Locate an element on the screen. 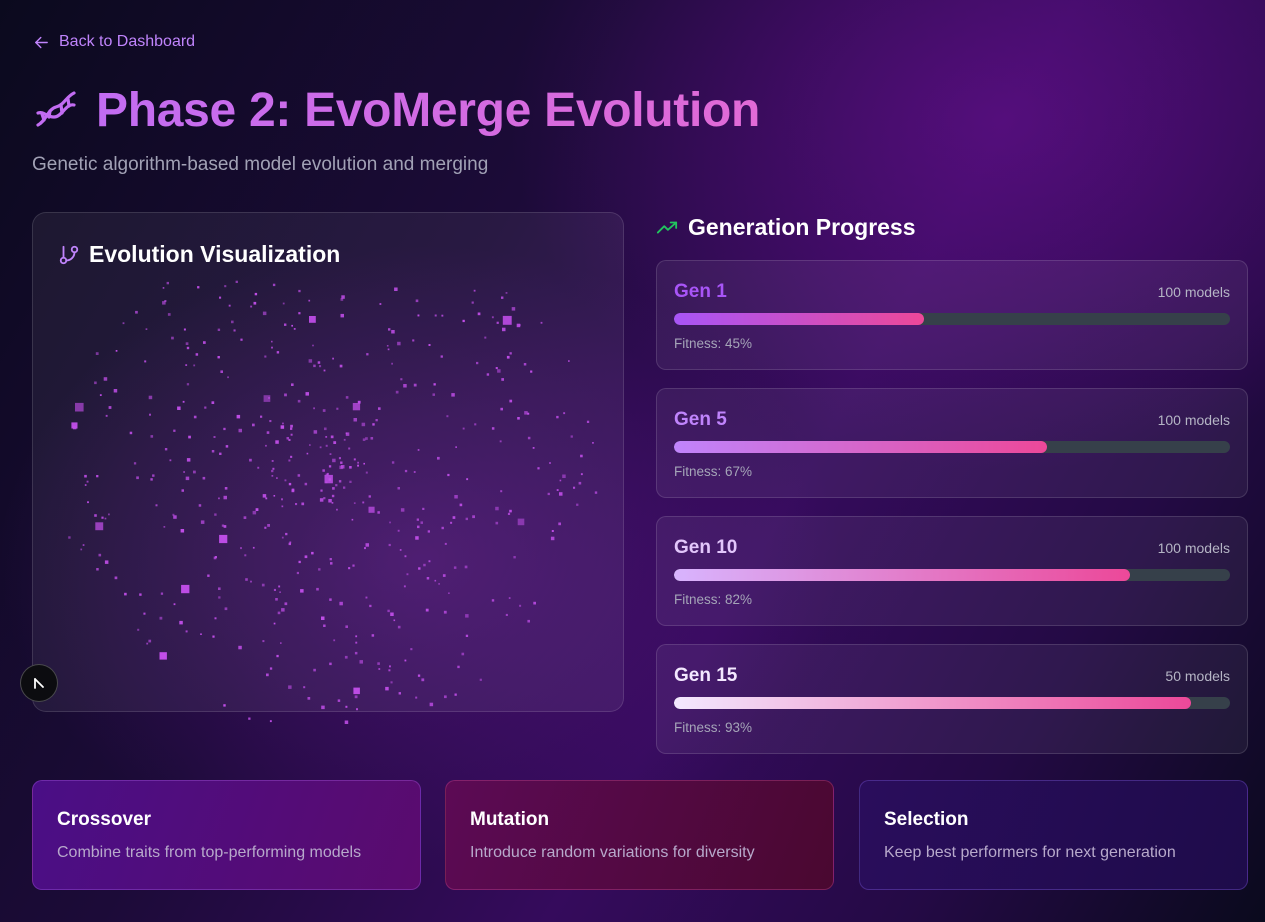 The image size is (1265, 922). generation-label: Gen 15 is located at coordinates (706, 675).